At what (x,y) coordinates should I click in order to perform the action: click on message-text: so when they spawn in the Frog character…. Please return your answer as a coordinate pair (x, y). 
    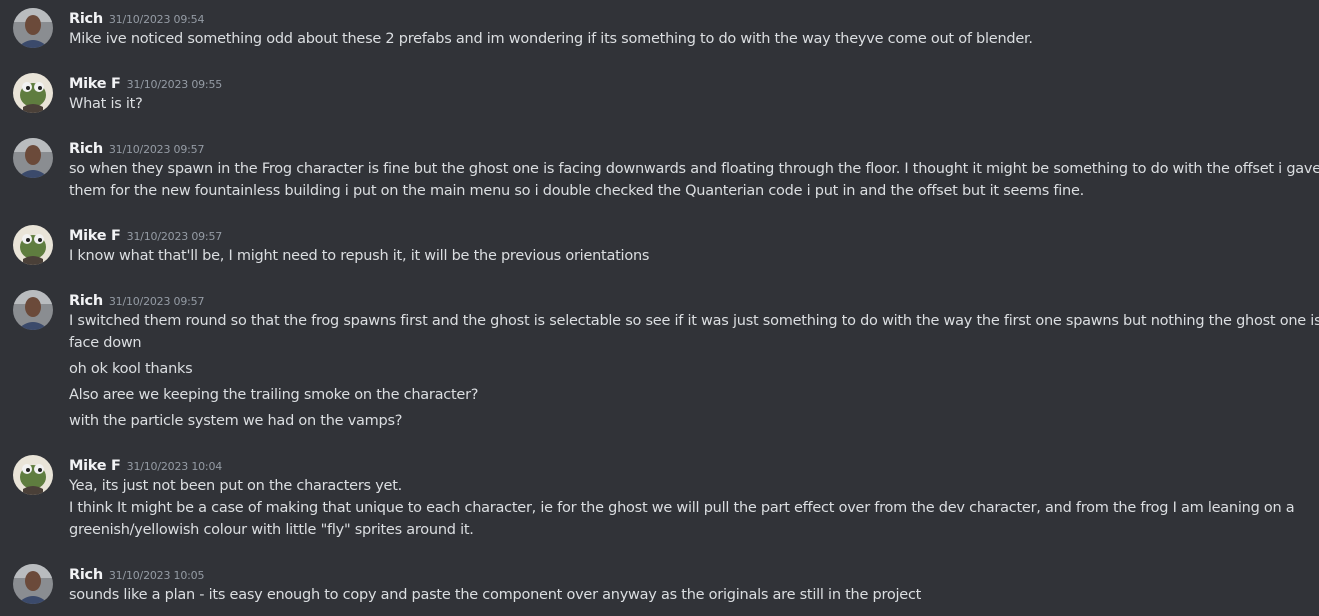
    Looking at the image, I should click on (694, 169).